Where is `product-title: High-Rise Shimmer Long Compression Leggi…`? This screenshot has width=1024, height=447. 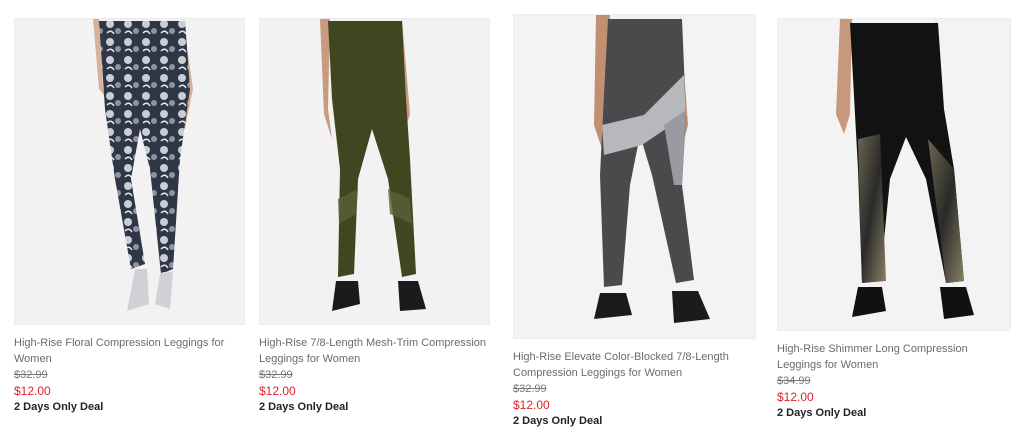
product-title: High-Rise Shimmer Long Compression Leggi… is located at coordinates (893, 357).